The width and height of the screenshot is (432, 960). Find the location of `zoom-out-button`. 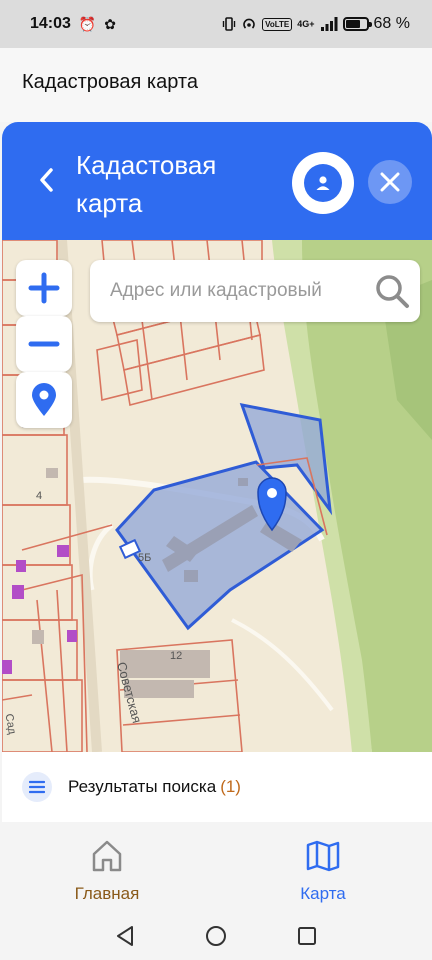

zoom-out-button is located at coordinates (44, 344).